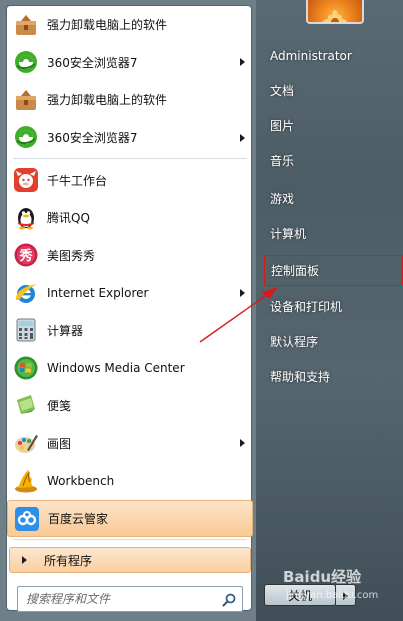 The width and height of the screenshot is (403, 621). I want to click on paint-icon, so click(25, 443).